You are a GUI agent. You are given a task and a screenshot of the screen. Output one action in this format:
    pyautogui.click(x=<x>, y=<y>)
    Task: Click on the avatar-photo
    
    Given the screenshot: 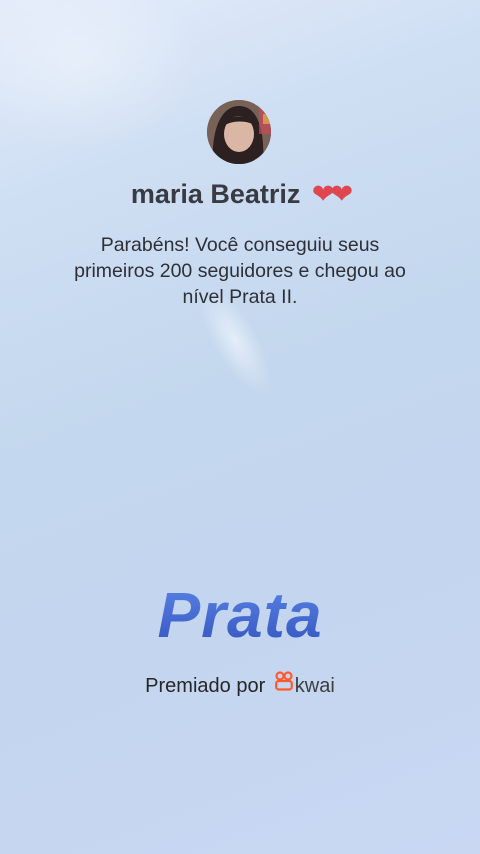 What is the action you would take?
    pyautogui.click(x=239, y=132)
    